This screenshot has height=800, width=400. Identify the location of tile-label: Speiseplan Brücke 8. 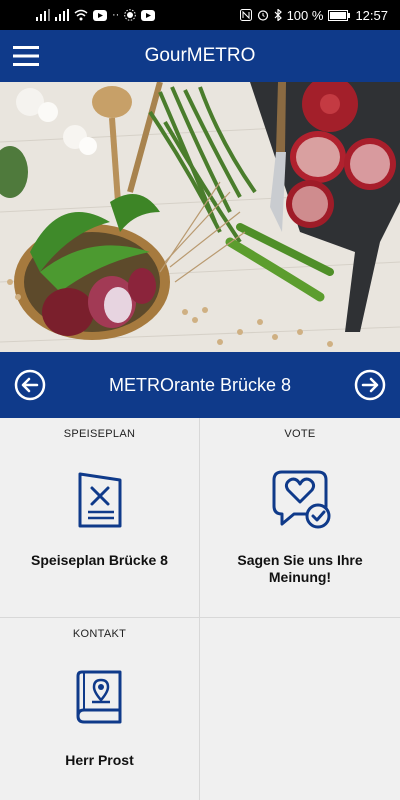
(99, 560).